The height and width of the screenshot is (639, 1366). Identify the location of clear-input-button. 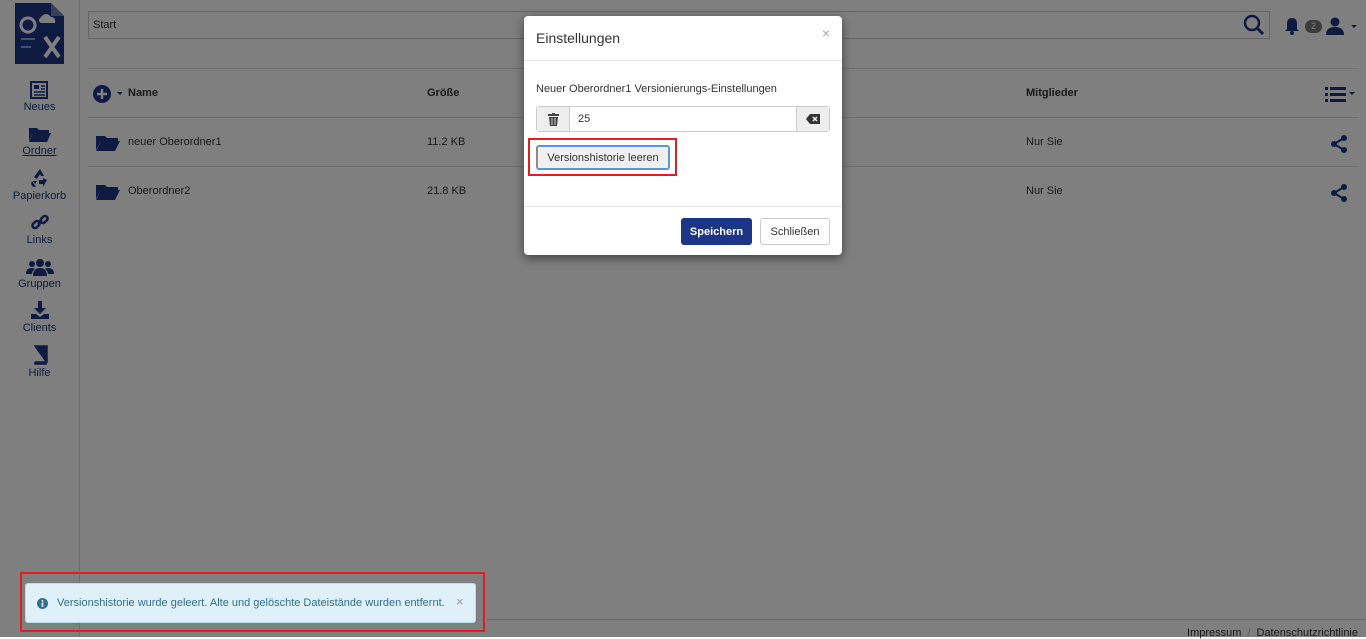
(812, 119).